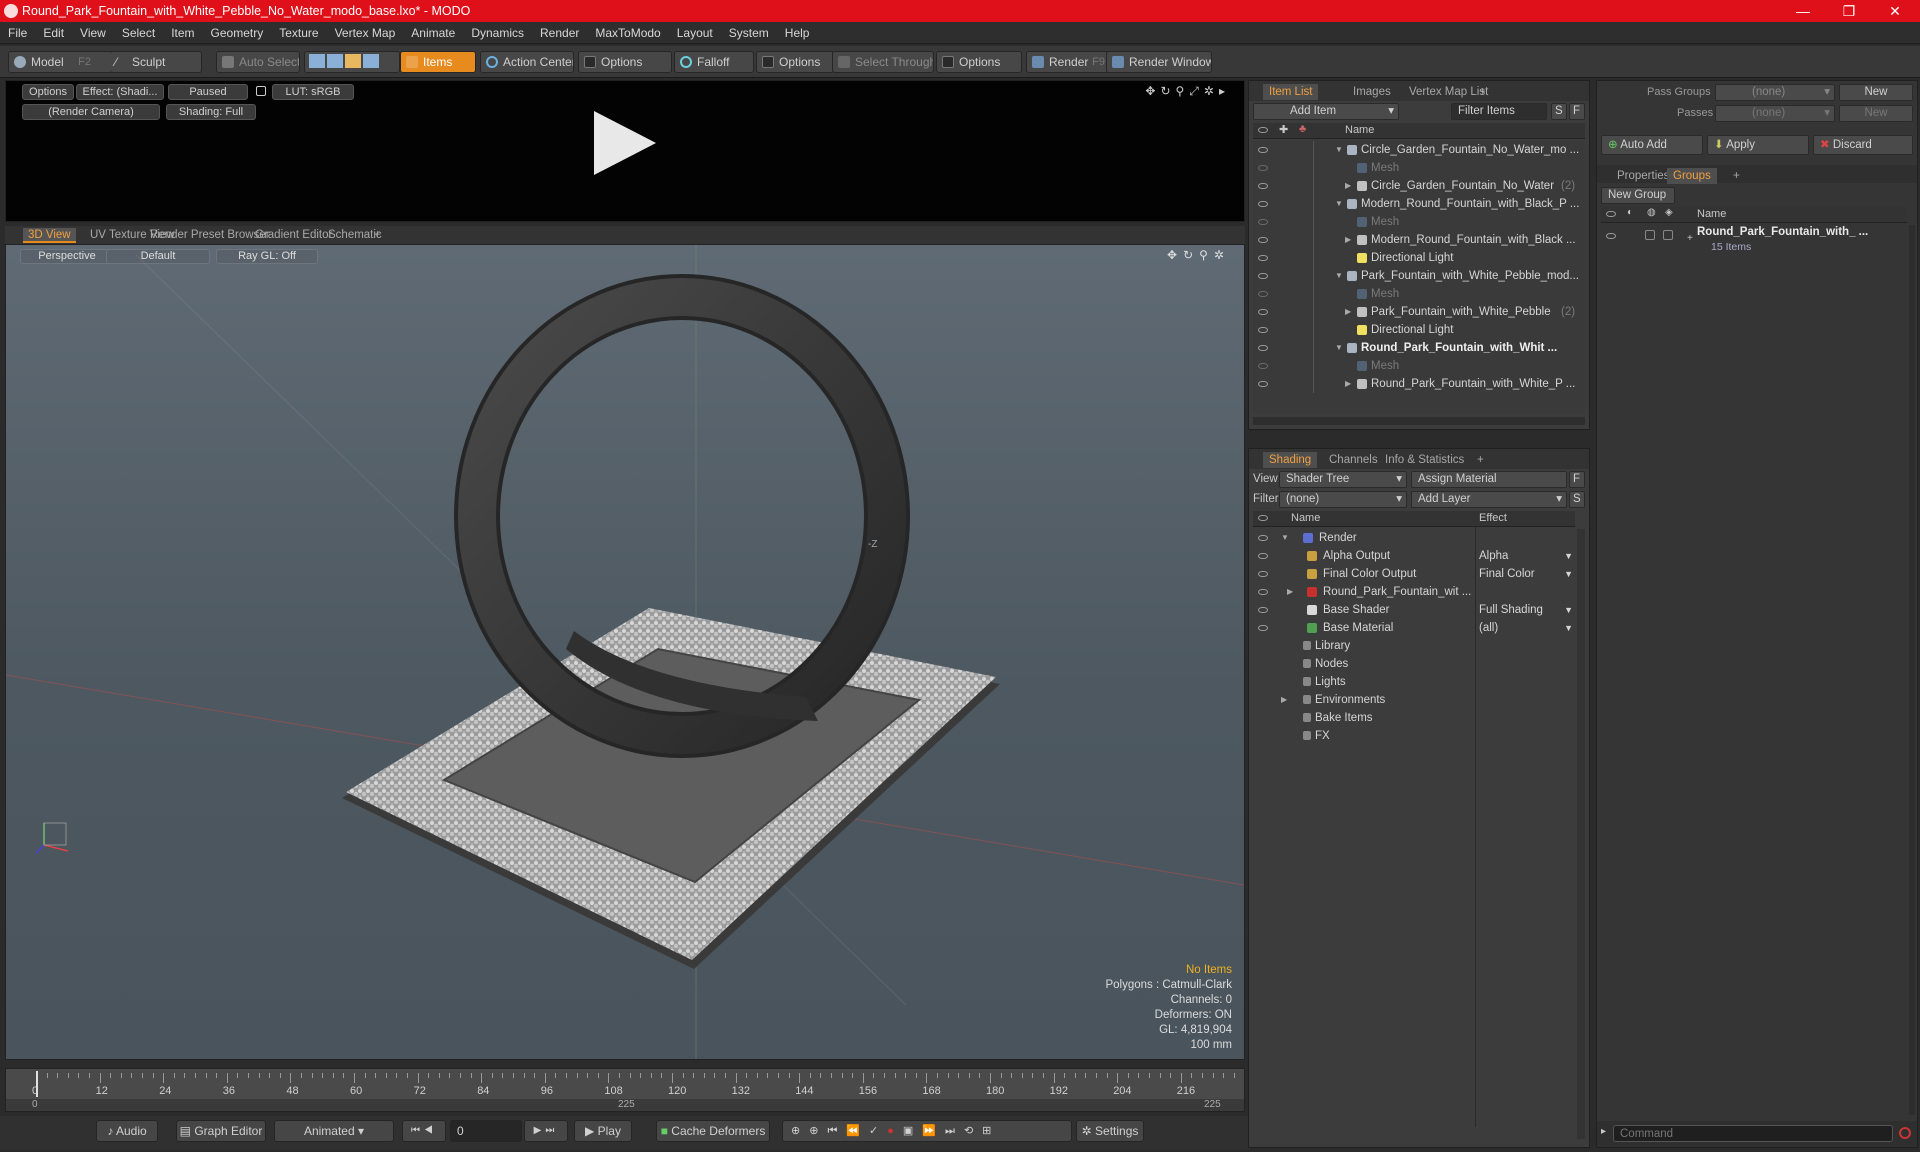  Describe the element at coordinates (37, 1084) in the screenshot. I see `timeline-playhead` at that location.